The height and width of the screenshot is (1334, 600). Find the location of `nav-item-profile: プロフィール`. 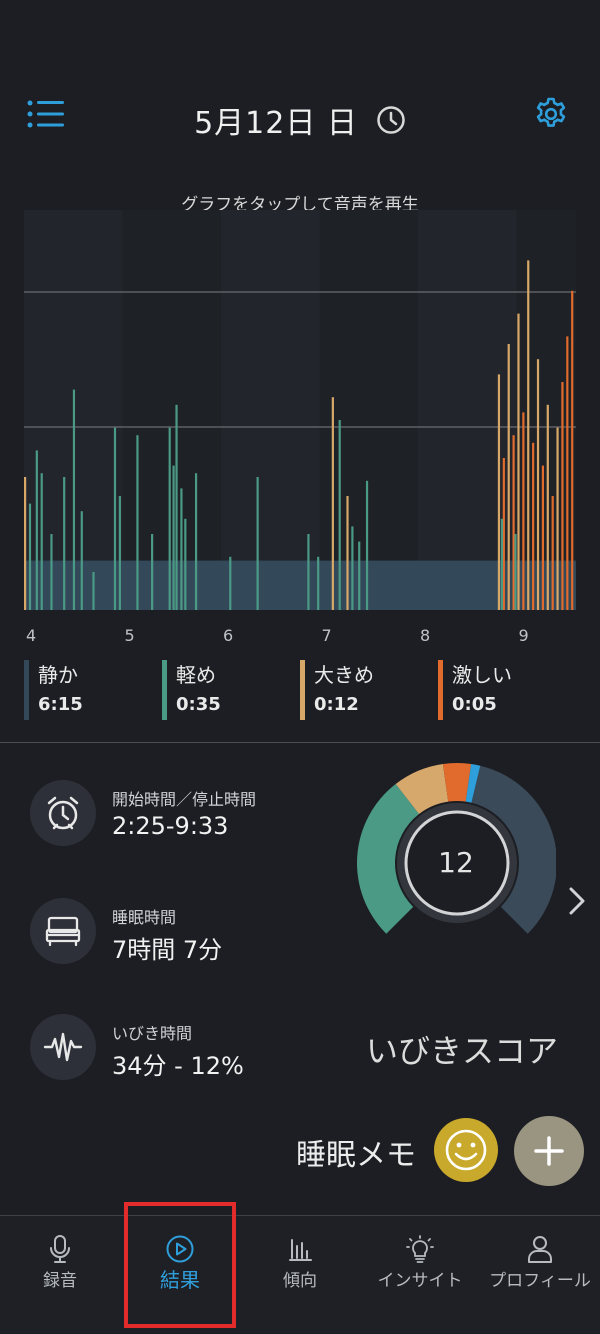

nav-item-profile: プロフィール is located at coordinates (540, 1275).